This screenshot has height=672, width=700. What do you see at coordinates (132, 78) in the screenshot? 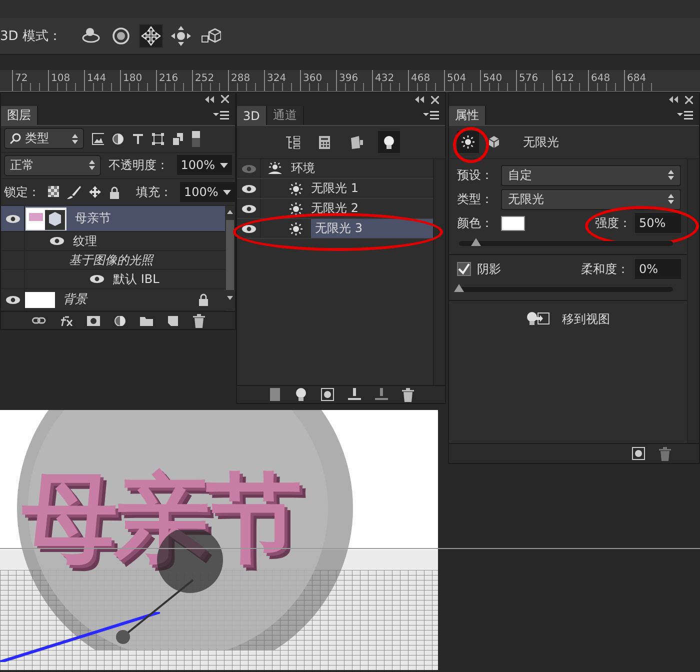
I see `ruler-label: 180` at bounding box center [132, 78].